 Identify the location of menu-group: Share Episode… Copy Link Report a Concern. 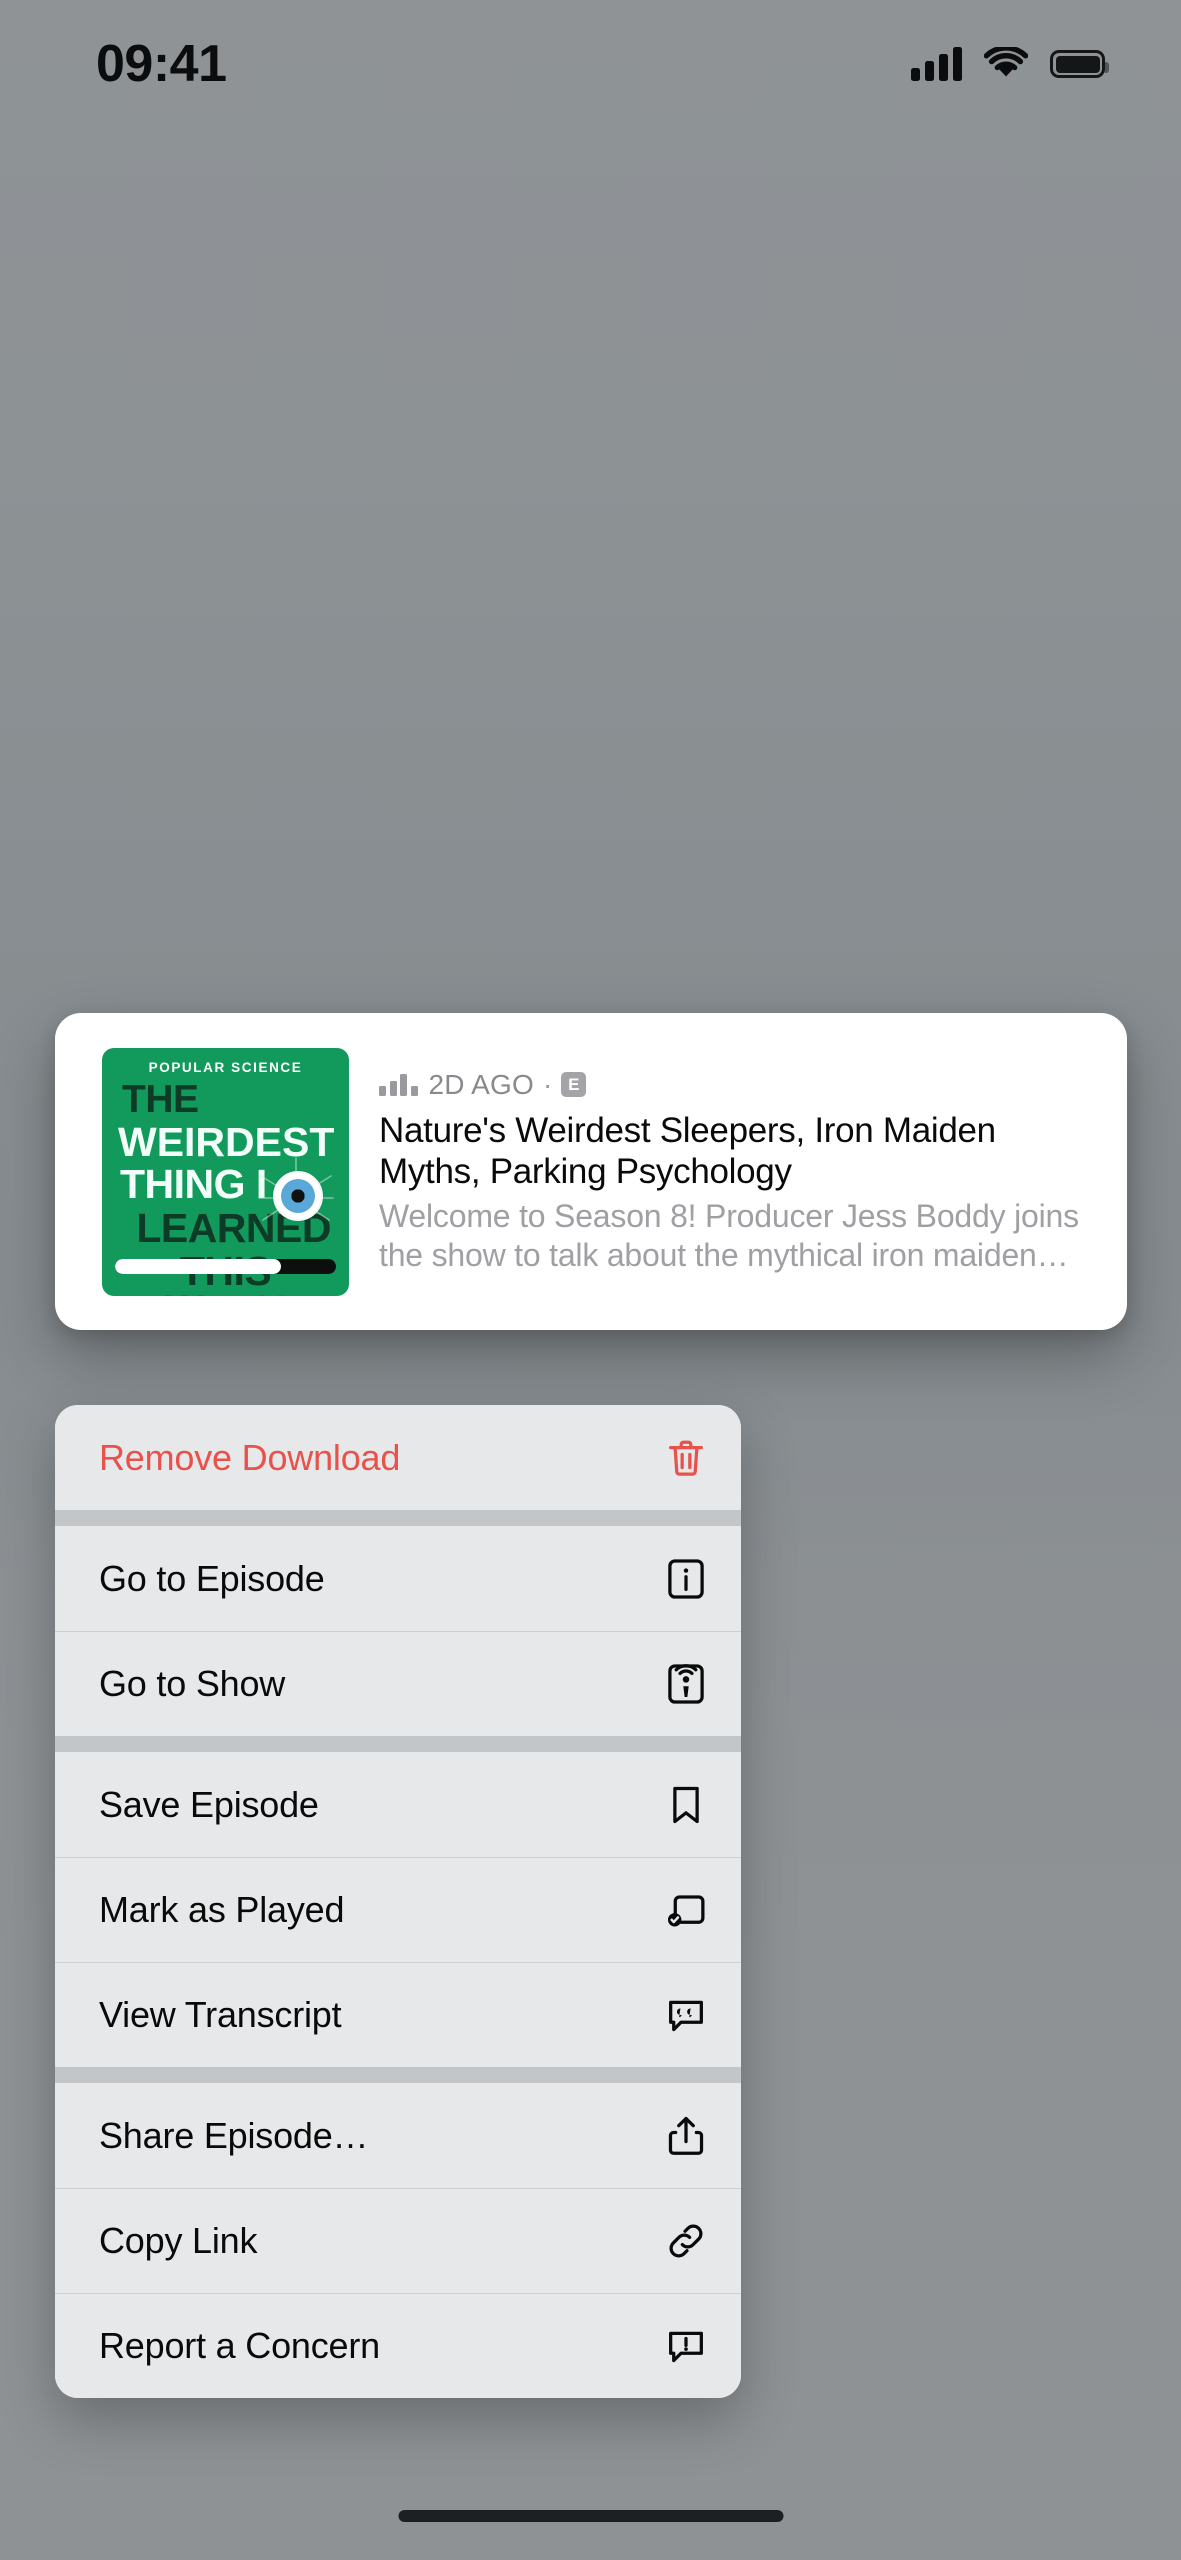
(398, 2240).